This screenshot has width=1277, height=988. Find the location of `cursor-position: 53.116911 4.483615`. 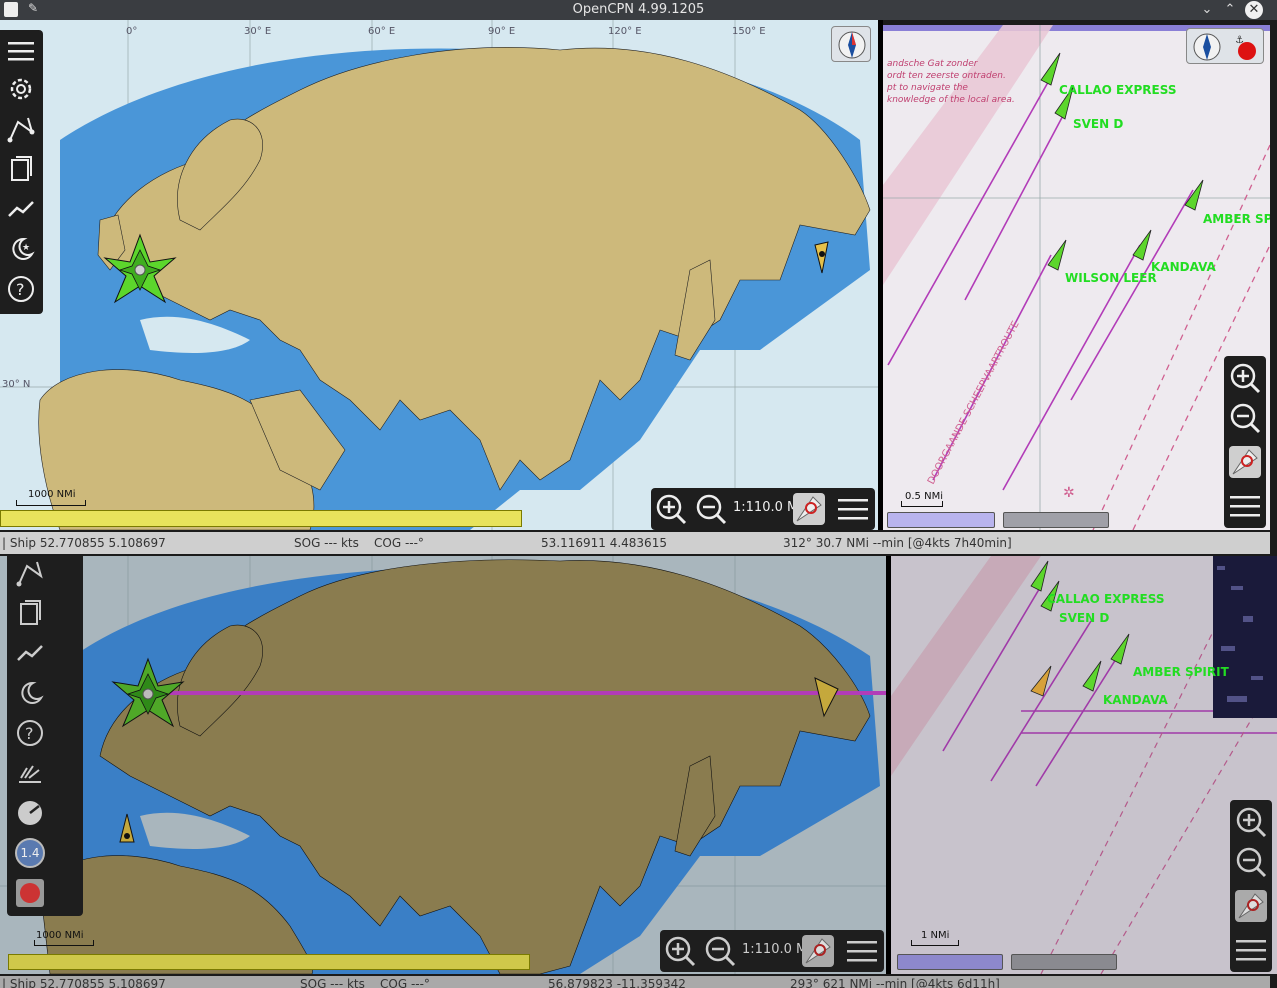

cursor-position: 53.116911 4.483615 is located at coordinates (604, 543).